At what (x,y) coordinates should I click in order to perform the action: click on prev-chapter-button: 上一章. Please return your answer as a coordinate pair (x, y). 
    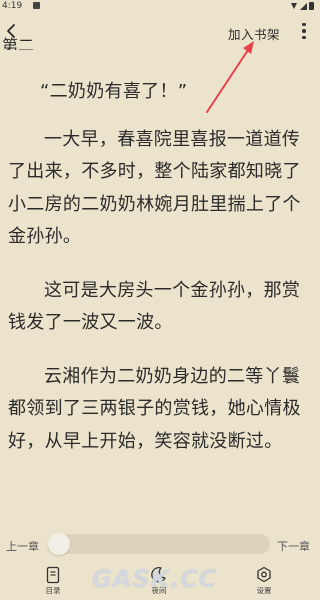
    Looking at the image, I should click on (22, 546).